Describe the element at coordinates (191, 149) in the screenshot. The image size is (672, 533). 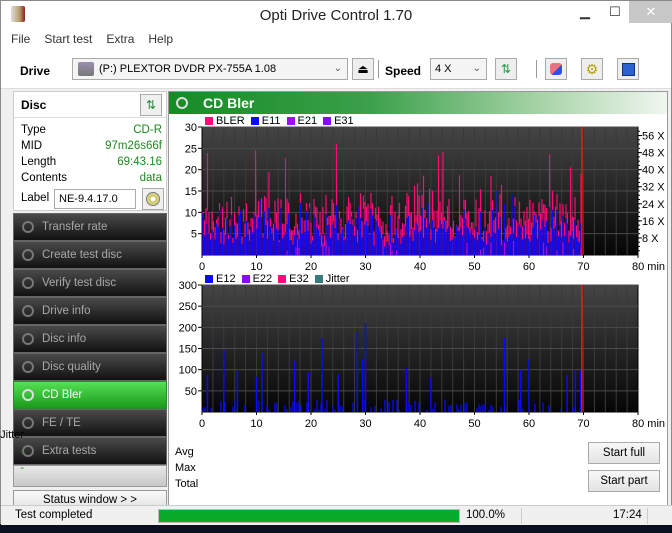
I see `y-tick-label: 25` at that location.